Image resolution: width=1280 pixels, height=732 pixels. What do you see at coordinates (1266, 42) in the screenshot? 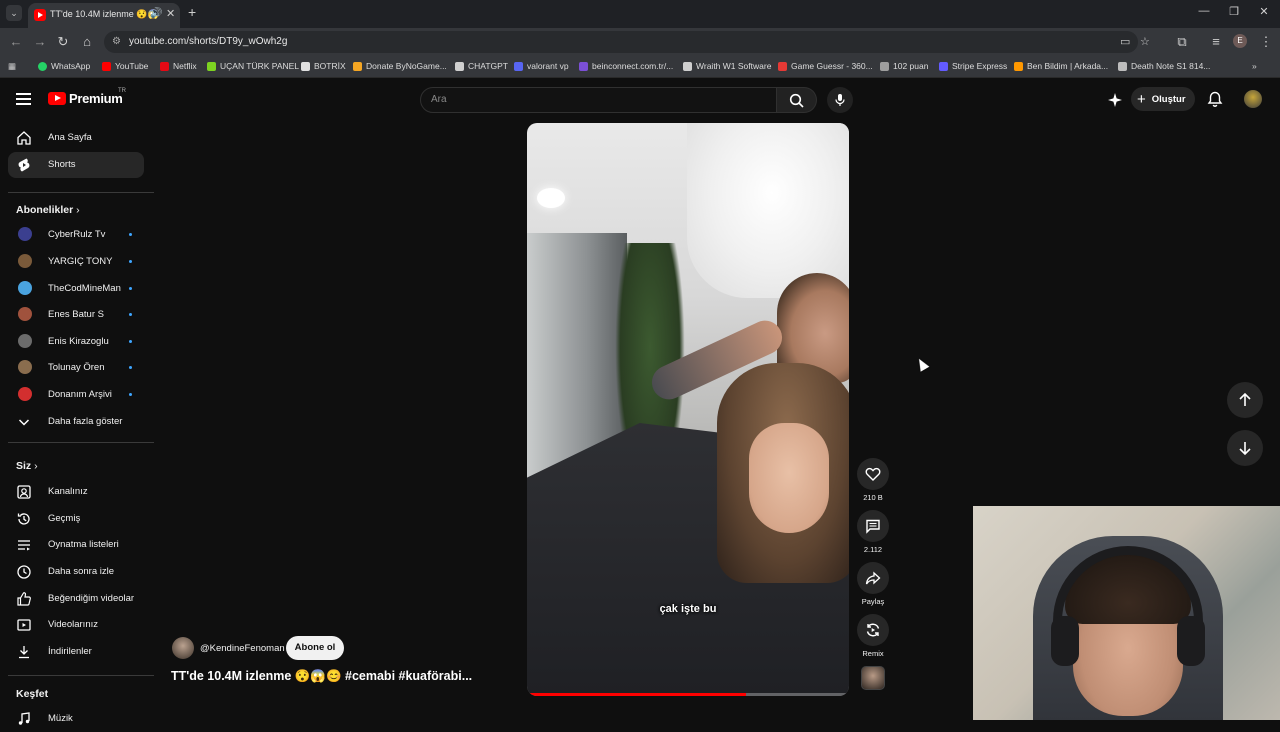
I see `menu-kebab-icon: ⋮` at bounding box center [1266, 42].